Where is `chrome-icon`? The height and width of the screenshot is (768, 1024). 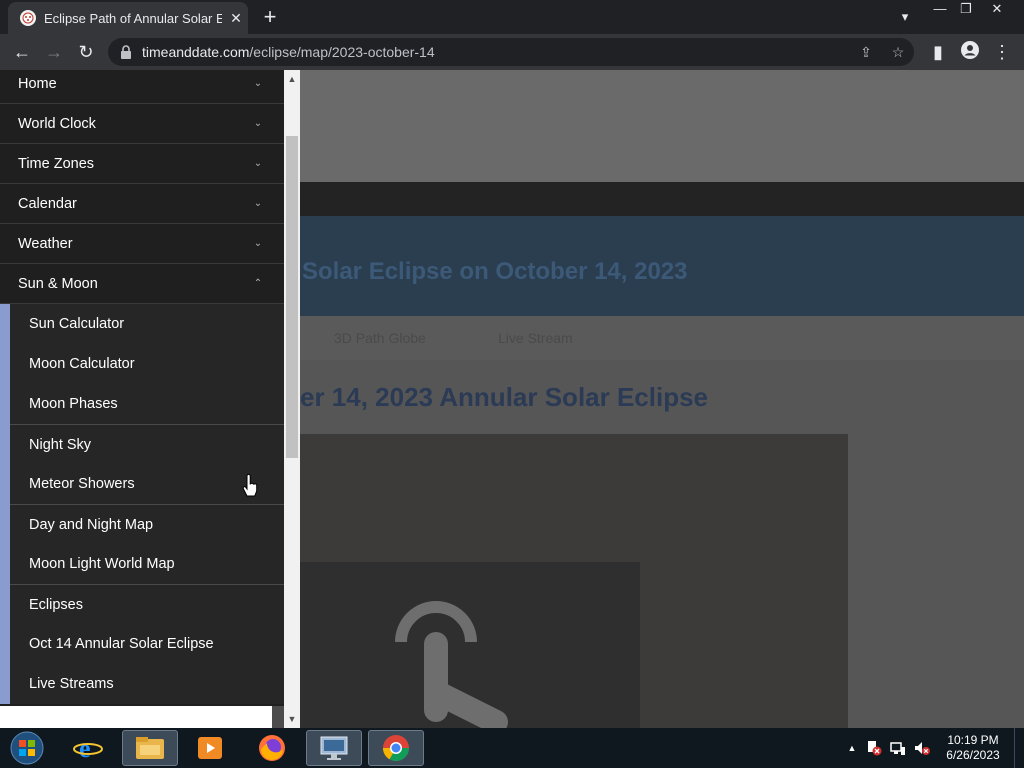 chrome-icon is located at coordinates (396, 748).